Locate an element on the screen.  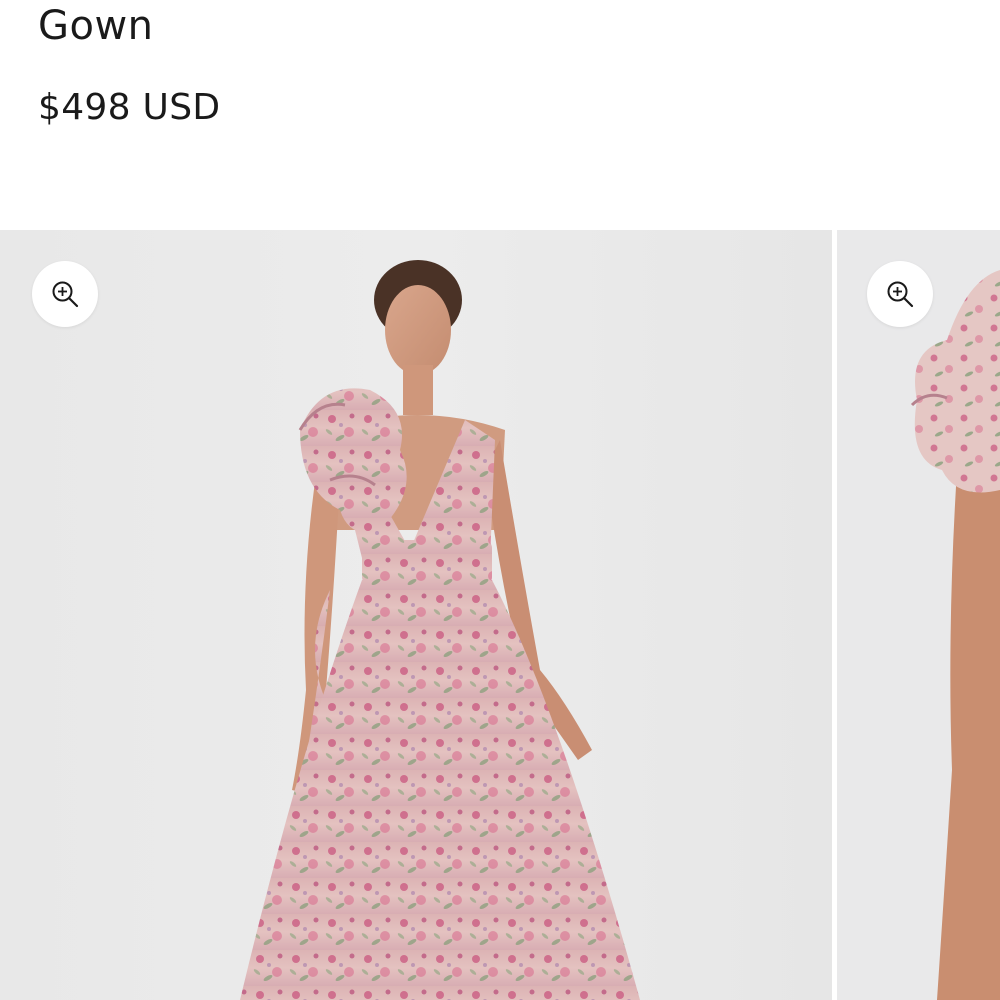
product-image-shoulder-detail is located at coordinates (918, 615).